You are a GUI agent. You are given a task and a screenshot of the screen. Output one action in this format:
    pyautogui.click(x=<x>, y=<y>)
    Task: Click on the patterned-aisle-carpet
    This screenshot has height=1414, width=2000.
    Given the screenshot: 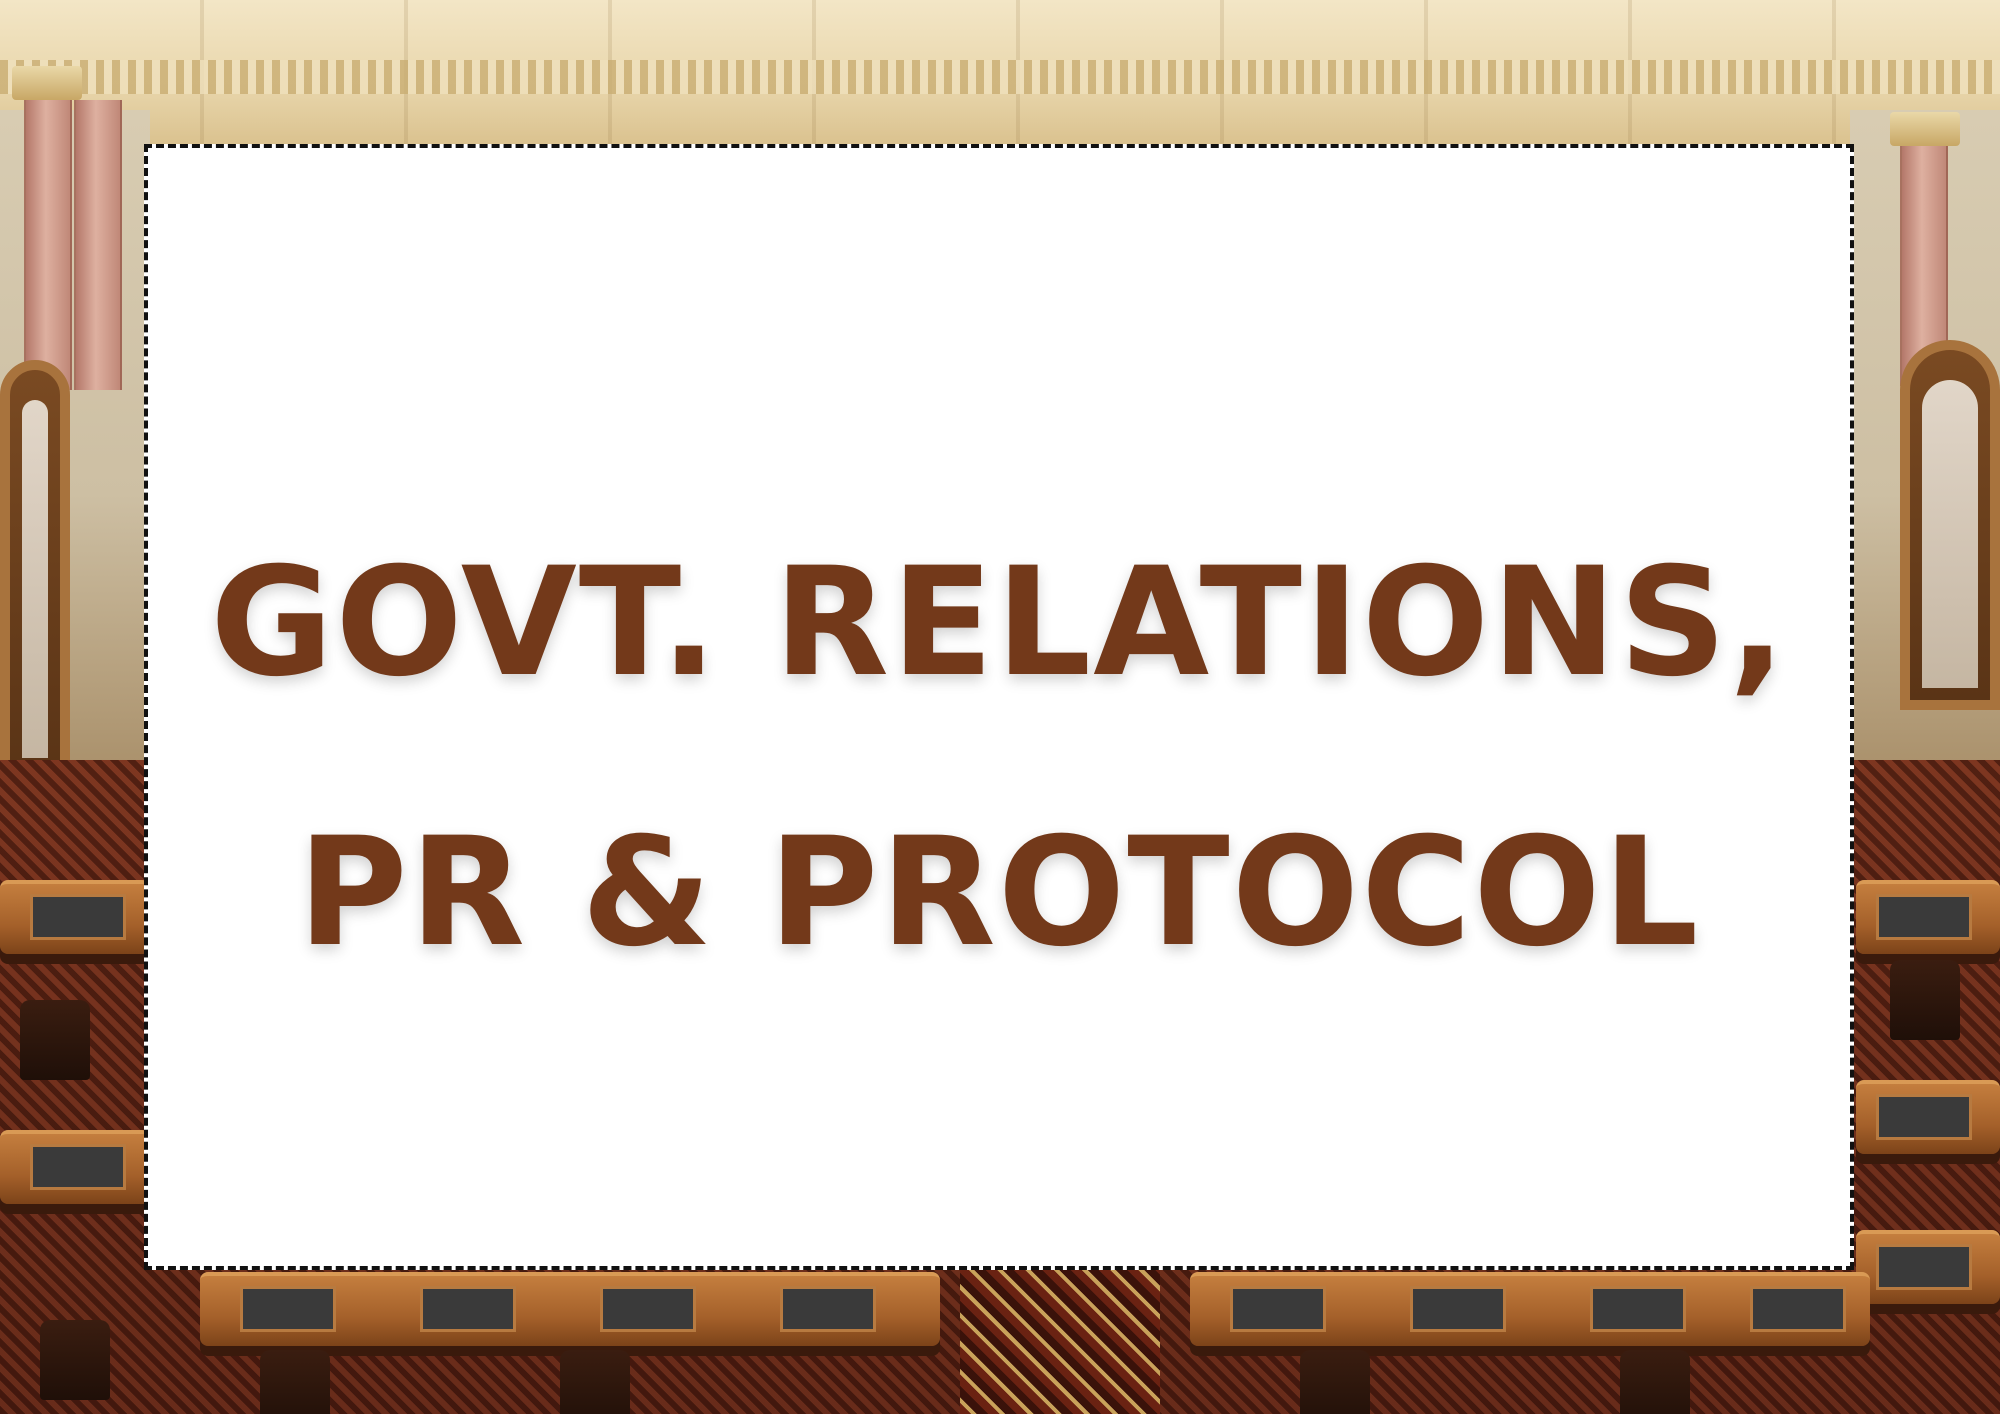 What is the action you would take?
    pyautogui.click(x=1060, y=1342)
    